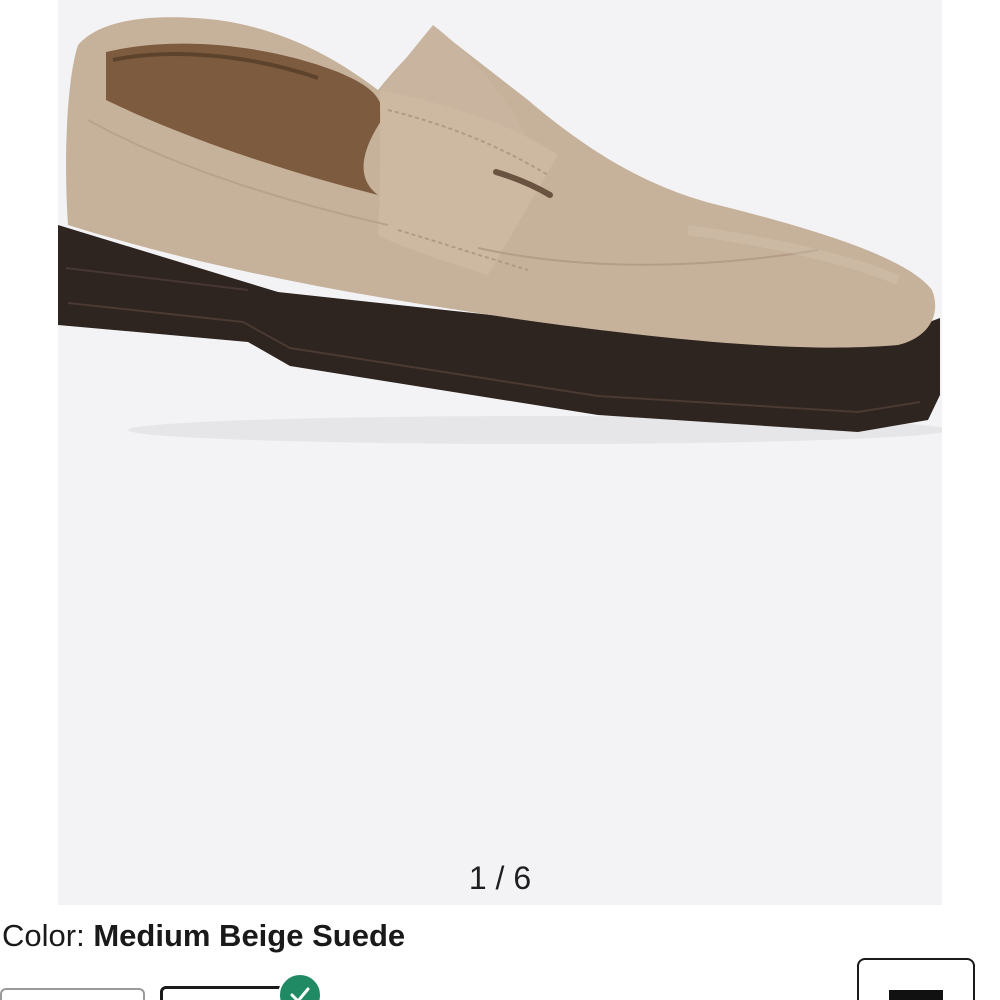 Image resolution: width=1000 pixels, height=1000 pixels. Describe the element at coordinates (43, 935) in the screenshot. I see `color-label: Color:` at that location.